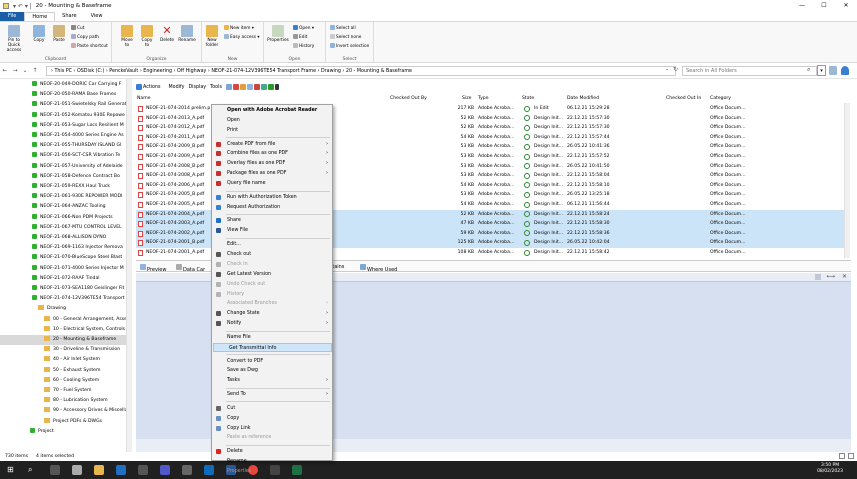 The height and width of the screenshot is (479, 857). What do you see at coordinates (242, 87) in the screenshot?
I see `check-in-icon` at bounding box center [242, 87].